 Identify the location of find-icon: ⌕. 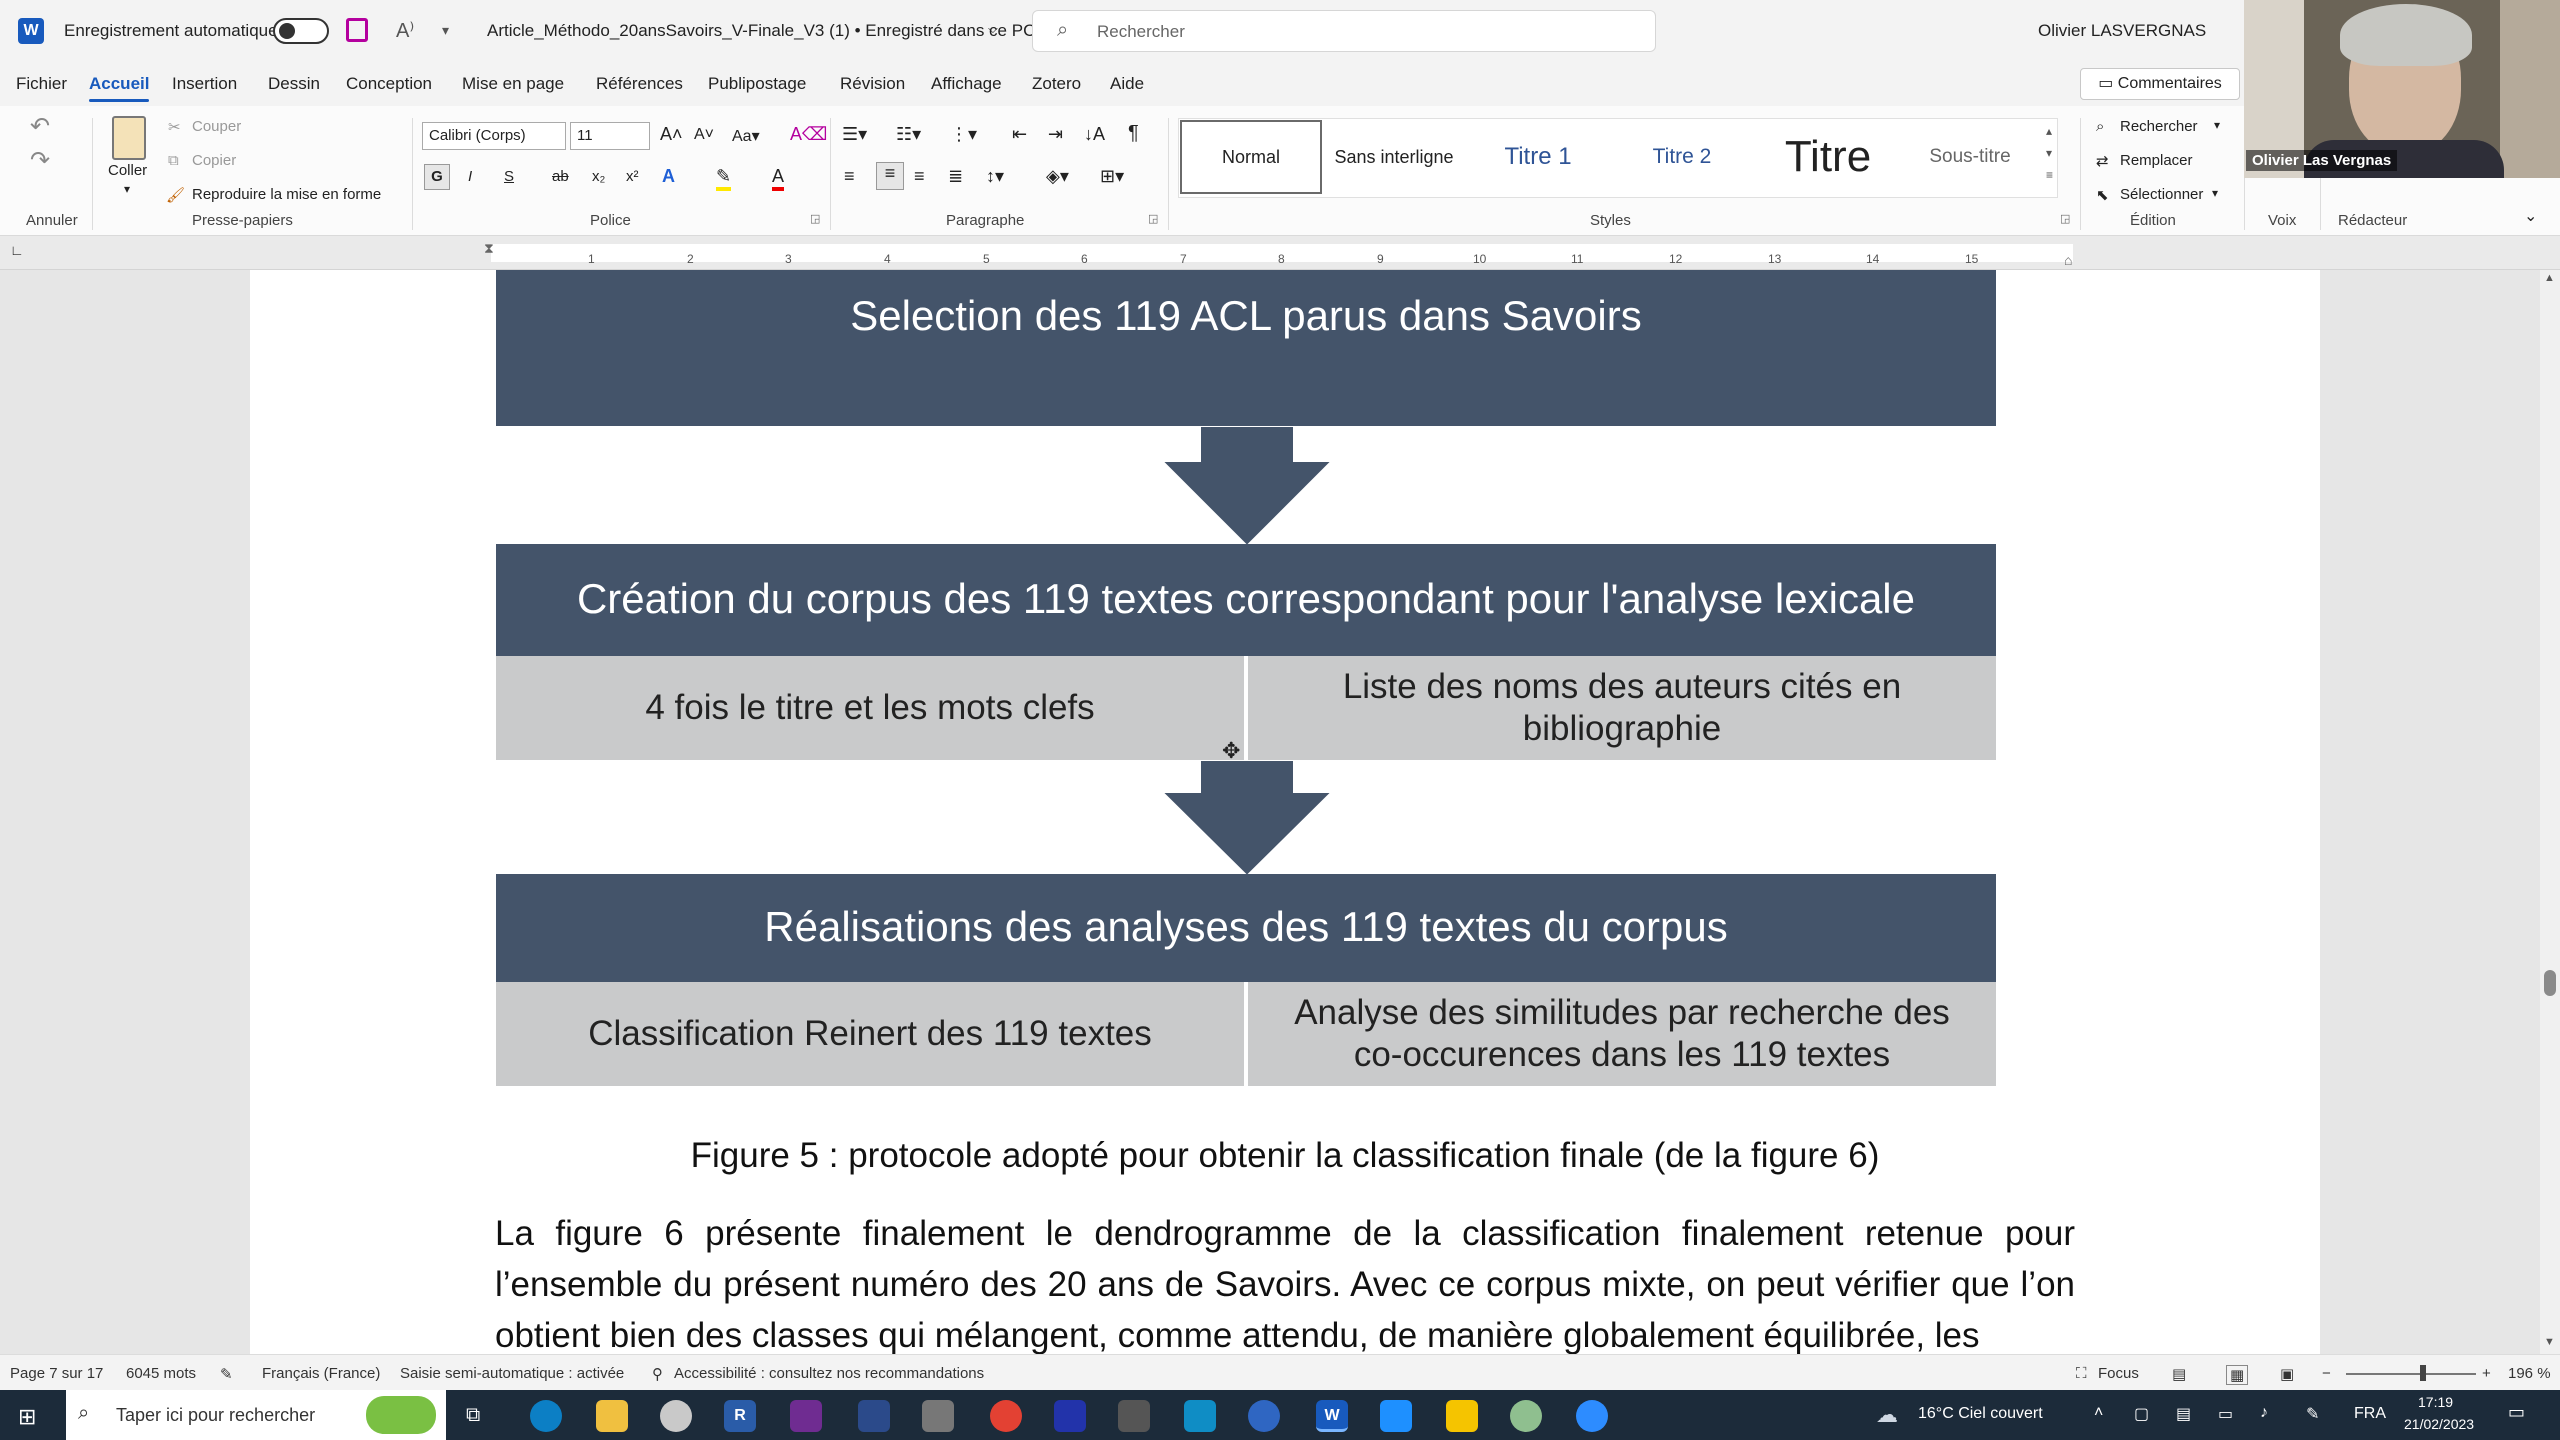
(2100, 126).